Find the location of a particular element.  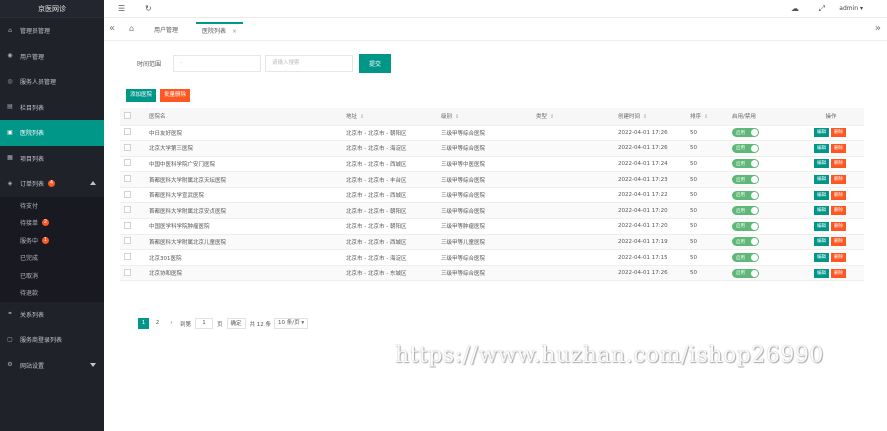

sidebar-item-login-list: ▢ 服务商登录列表 is located at coordinates (52, 340).